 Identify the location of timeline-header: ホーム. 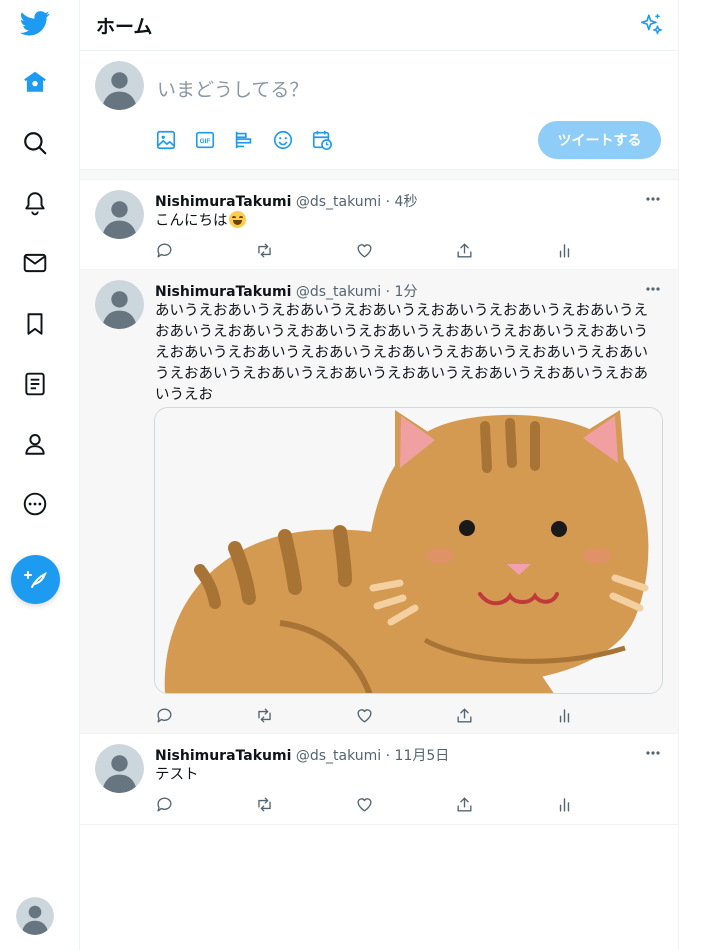
(379, 25).